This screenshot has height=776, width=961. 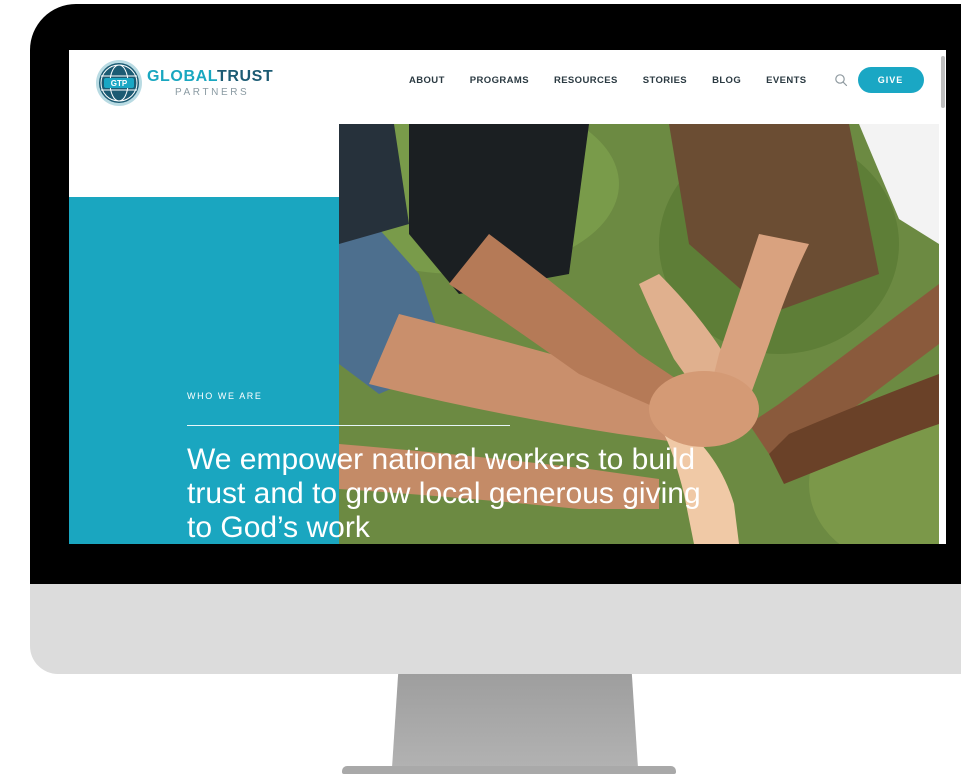 What do you see at coordinates (726, 80) in the screenshot?
I see `nav-item-blog: BLOG` at bounding box center [726, 80].